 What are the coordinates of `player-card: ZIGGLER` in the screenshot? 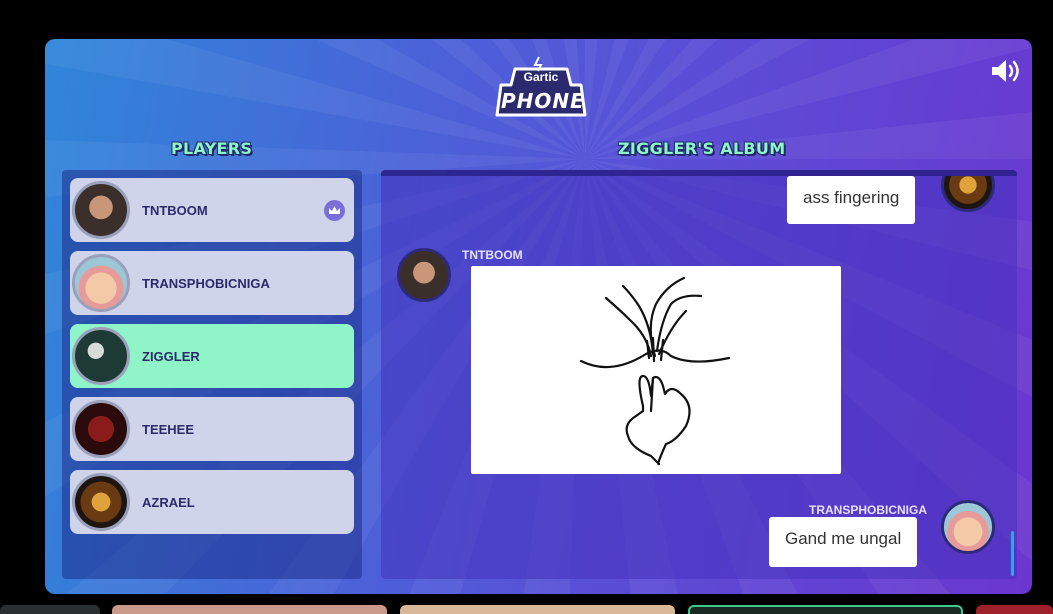 It's located at (212, 356).